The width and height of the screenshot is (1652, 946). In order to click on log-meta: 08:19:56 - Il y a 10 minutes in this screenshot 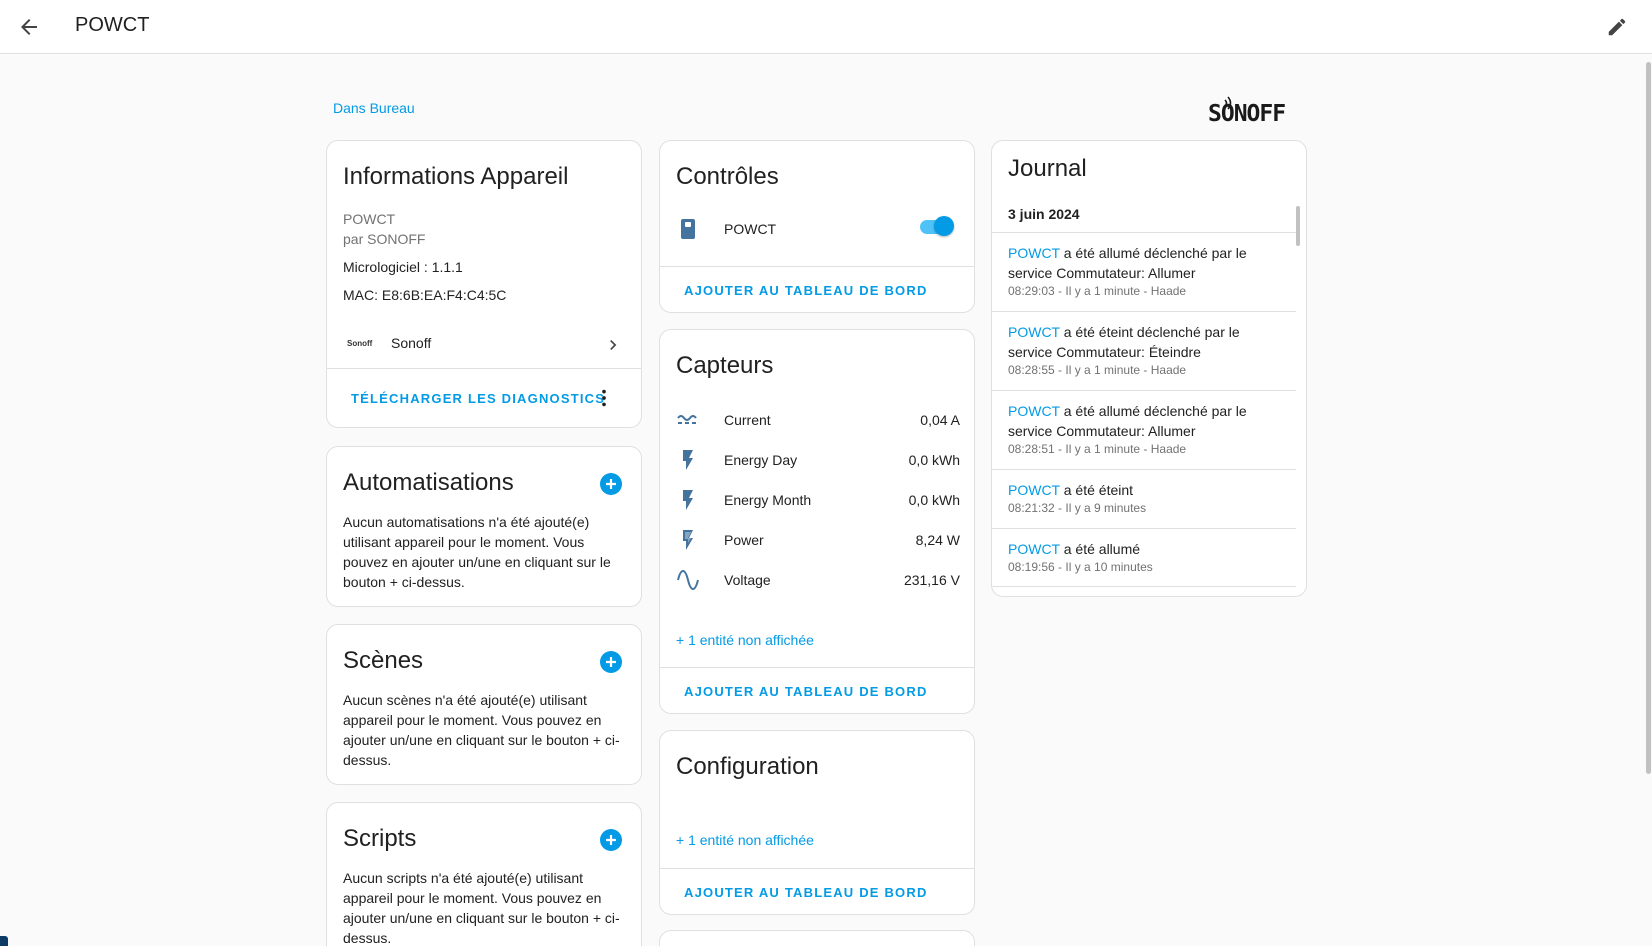, I will do `click(1080, 567)`.